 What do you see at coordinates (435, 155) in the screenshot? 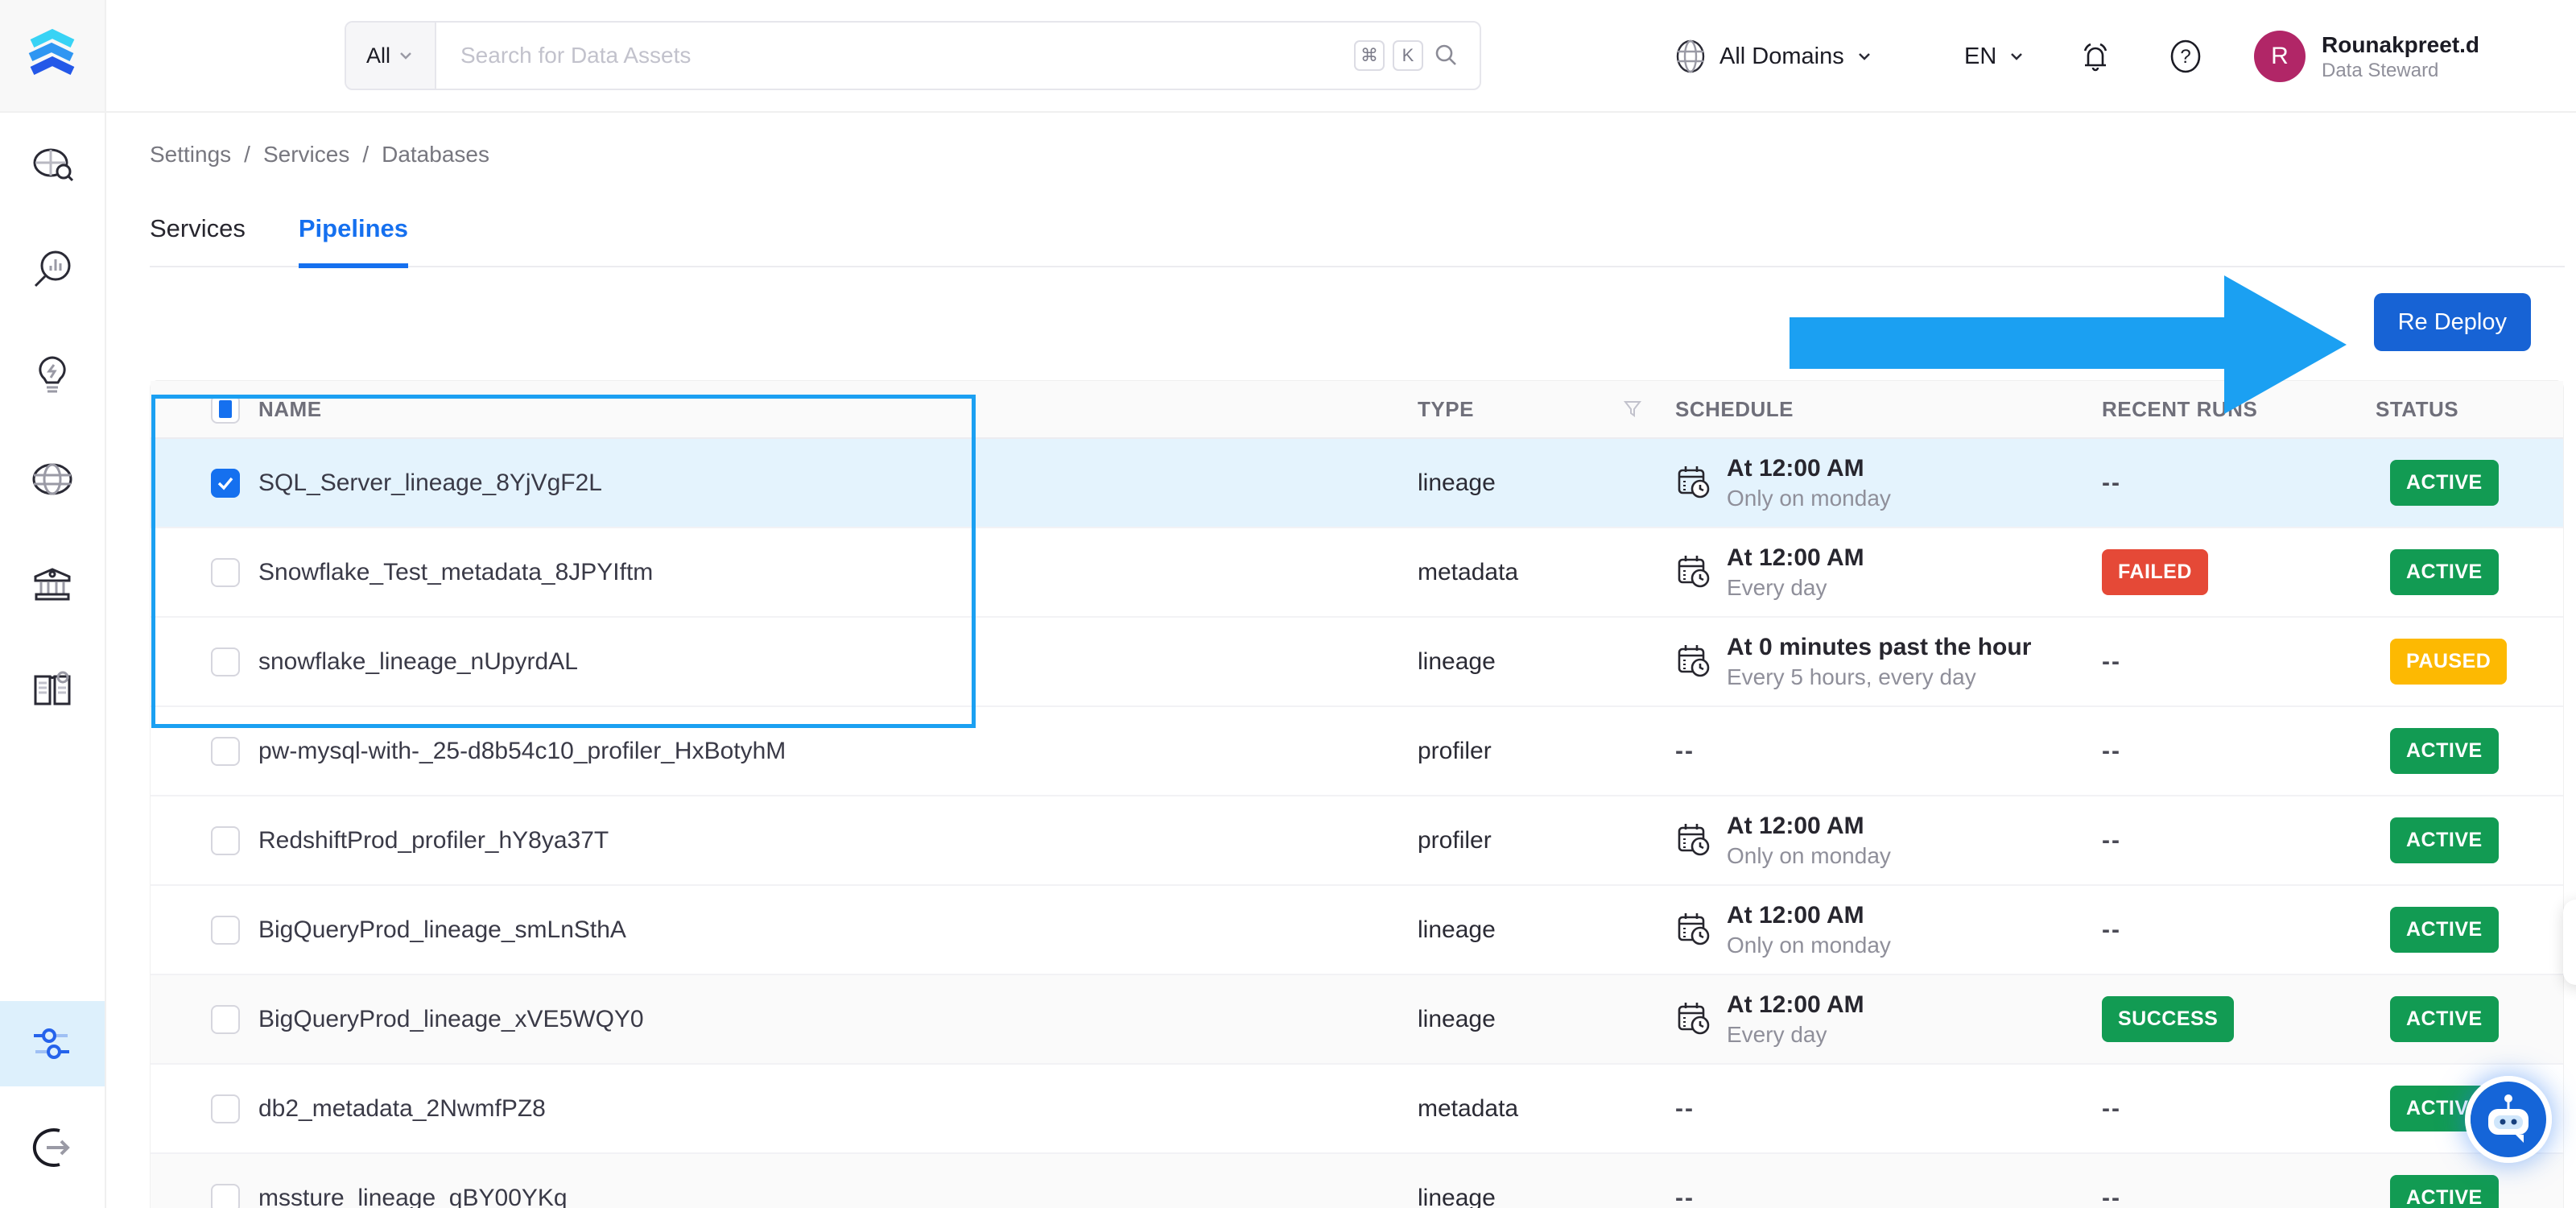
I see `breadcrumb-databases: Databases` at bounding box center [435, 155].